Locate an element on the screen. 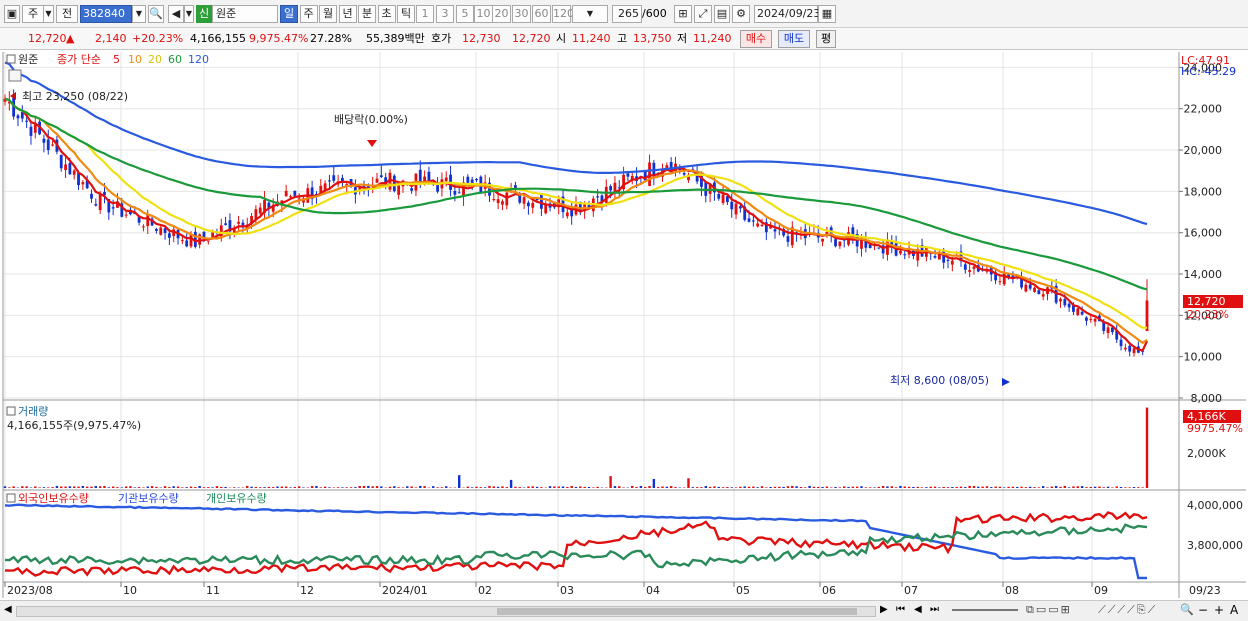 This screenshot has width=1248, height=621. low-marker-icon is located at coordinates (1006, 382).